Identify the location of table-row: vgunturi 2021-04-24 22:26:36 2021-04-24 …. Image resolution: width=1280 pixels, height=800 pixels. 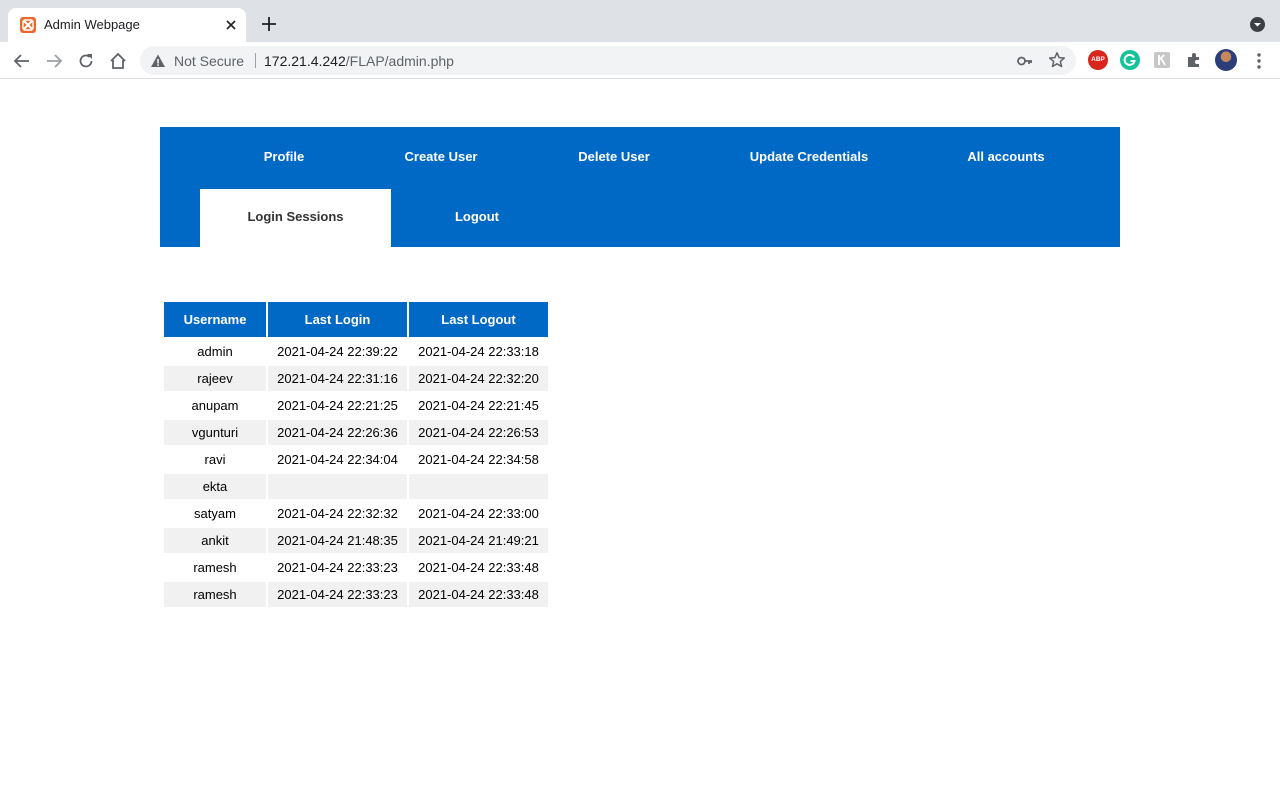
(356, 432).